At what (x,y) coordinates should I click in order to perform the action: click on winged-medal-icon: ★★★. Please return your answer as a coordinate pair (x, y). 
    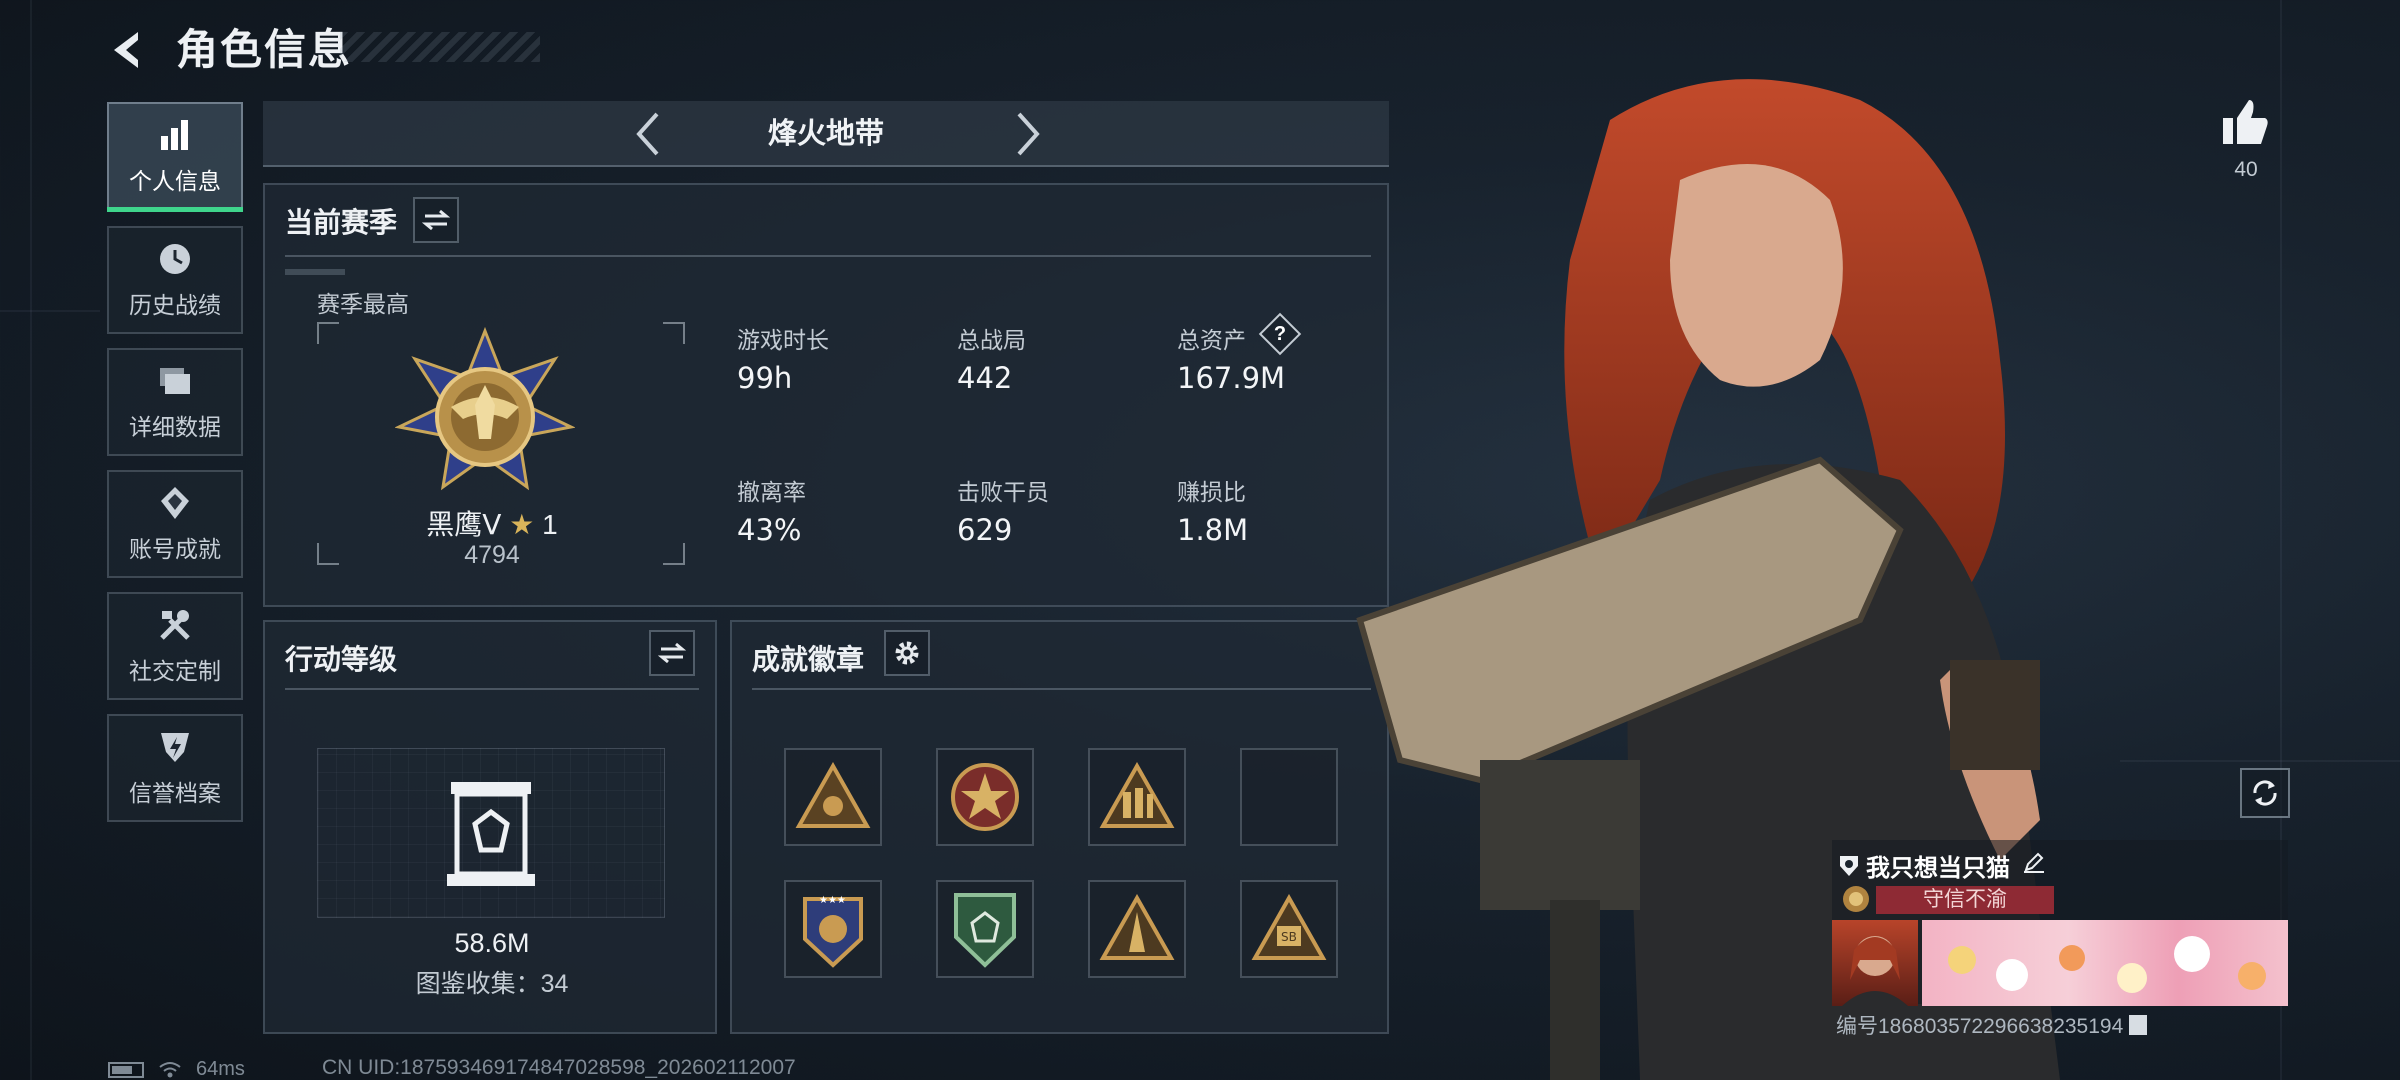
    Looking at the image, I should click on (833, 931).